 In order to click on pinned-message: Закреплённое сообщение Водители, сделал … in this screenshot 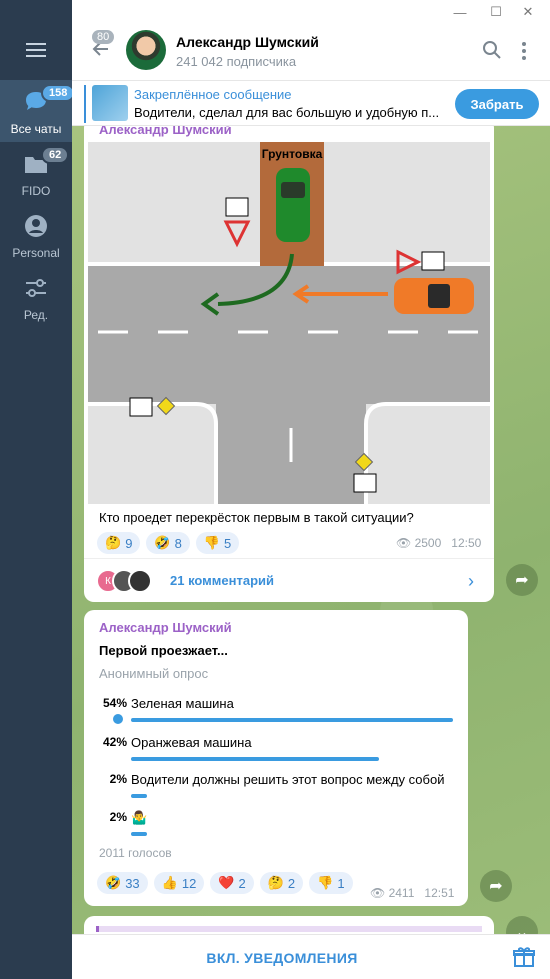, I will do `click(311, 103)`.